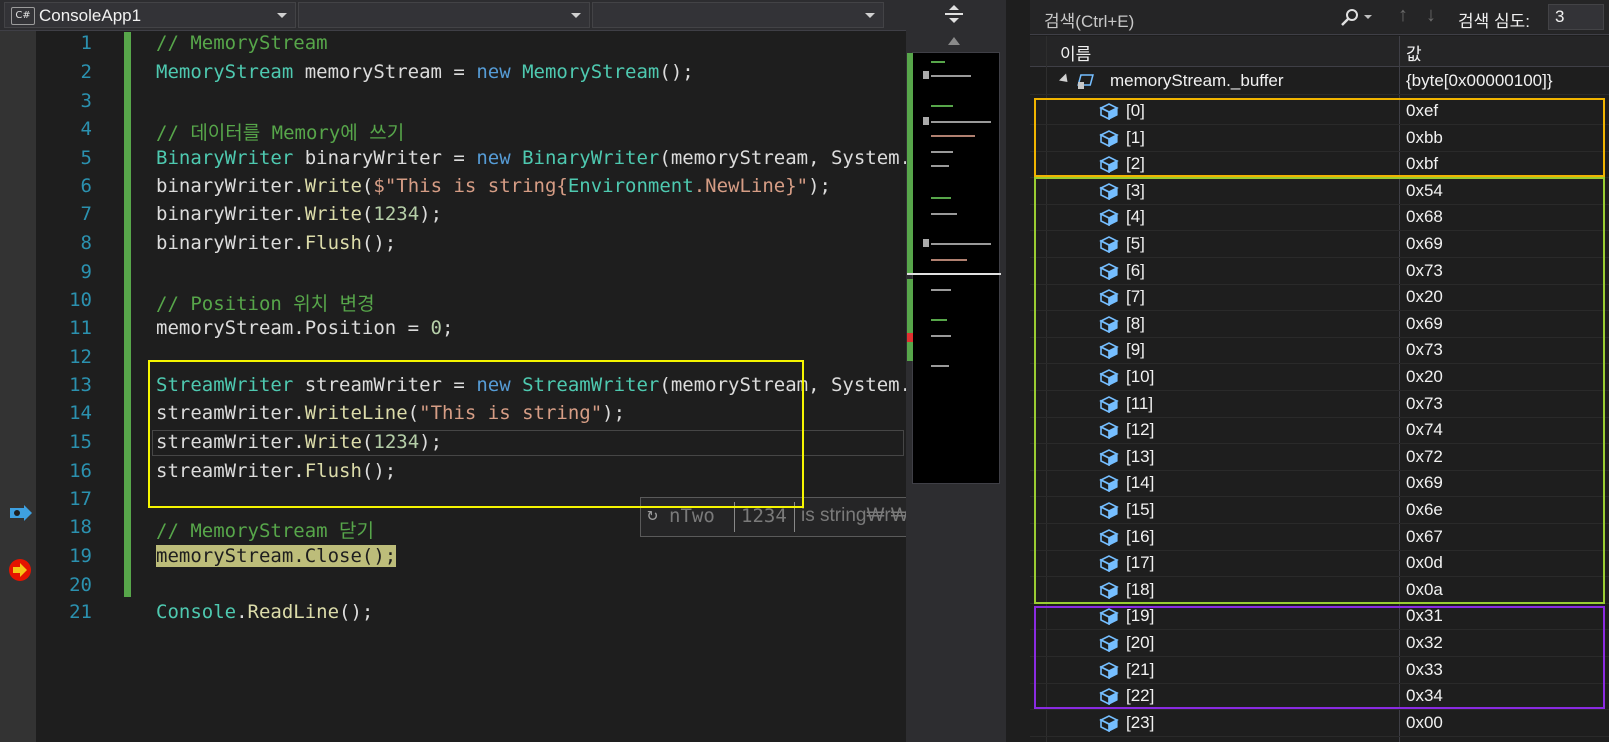 Image resolution: width=1609 pixels, height=742 pixels. Describe the element at coordinates (1075, 52) in the screenshot. I see `column-header-name: 이름` at that location.